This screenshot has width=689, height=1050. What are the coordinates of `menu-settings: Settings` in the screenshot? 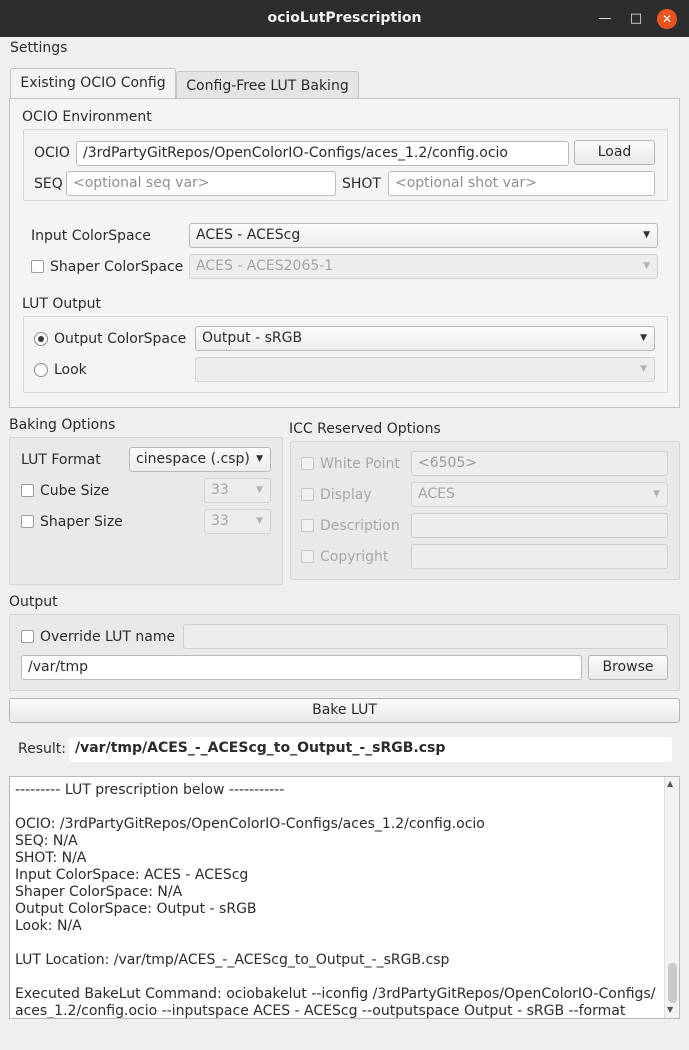 It's located at (38, 48).